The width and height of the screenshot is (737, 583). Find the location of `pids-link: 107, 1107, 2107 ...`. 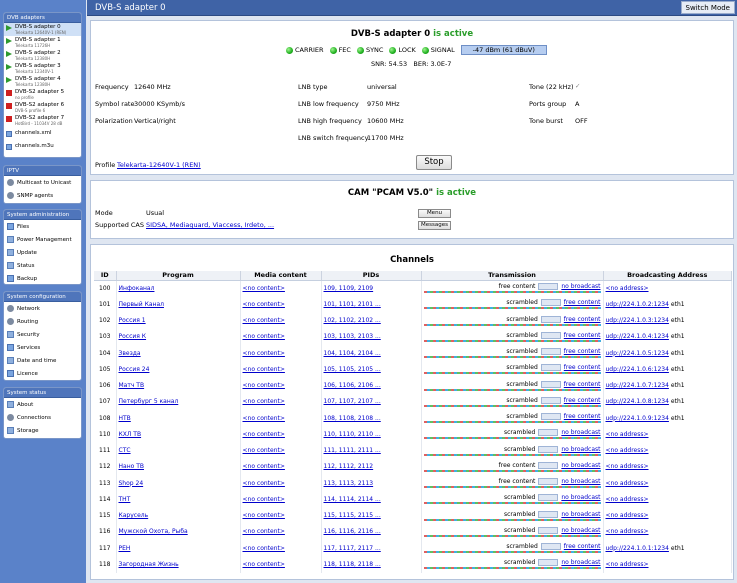

pids-link: 107, 1107, 2107 ... is located at coordinates (352, 401).